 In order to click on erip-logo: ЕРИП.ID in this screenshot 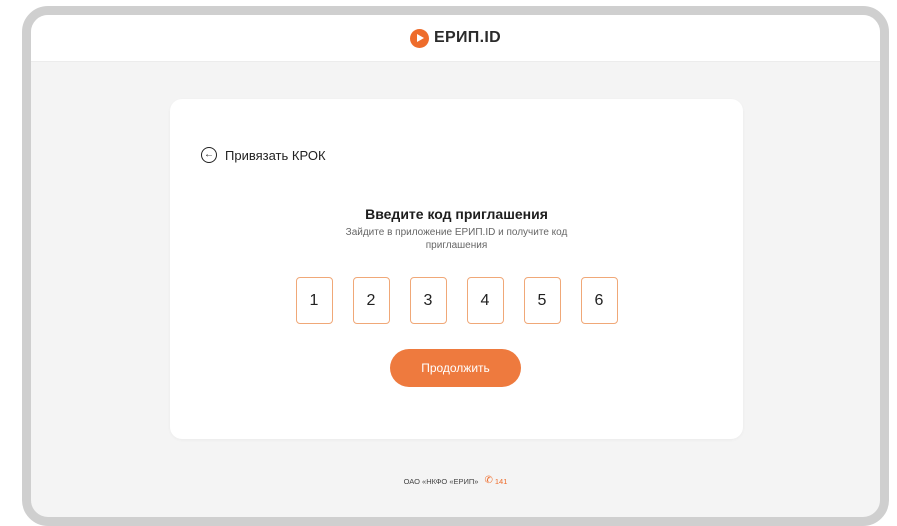, I will do `click(455, 38)`.